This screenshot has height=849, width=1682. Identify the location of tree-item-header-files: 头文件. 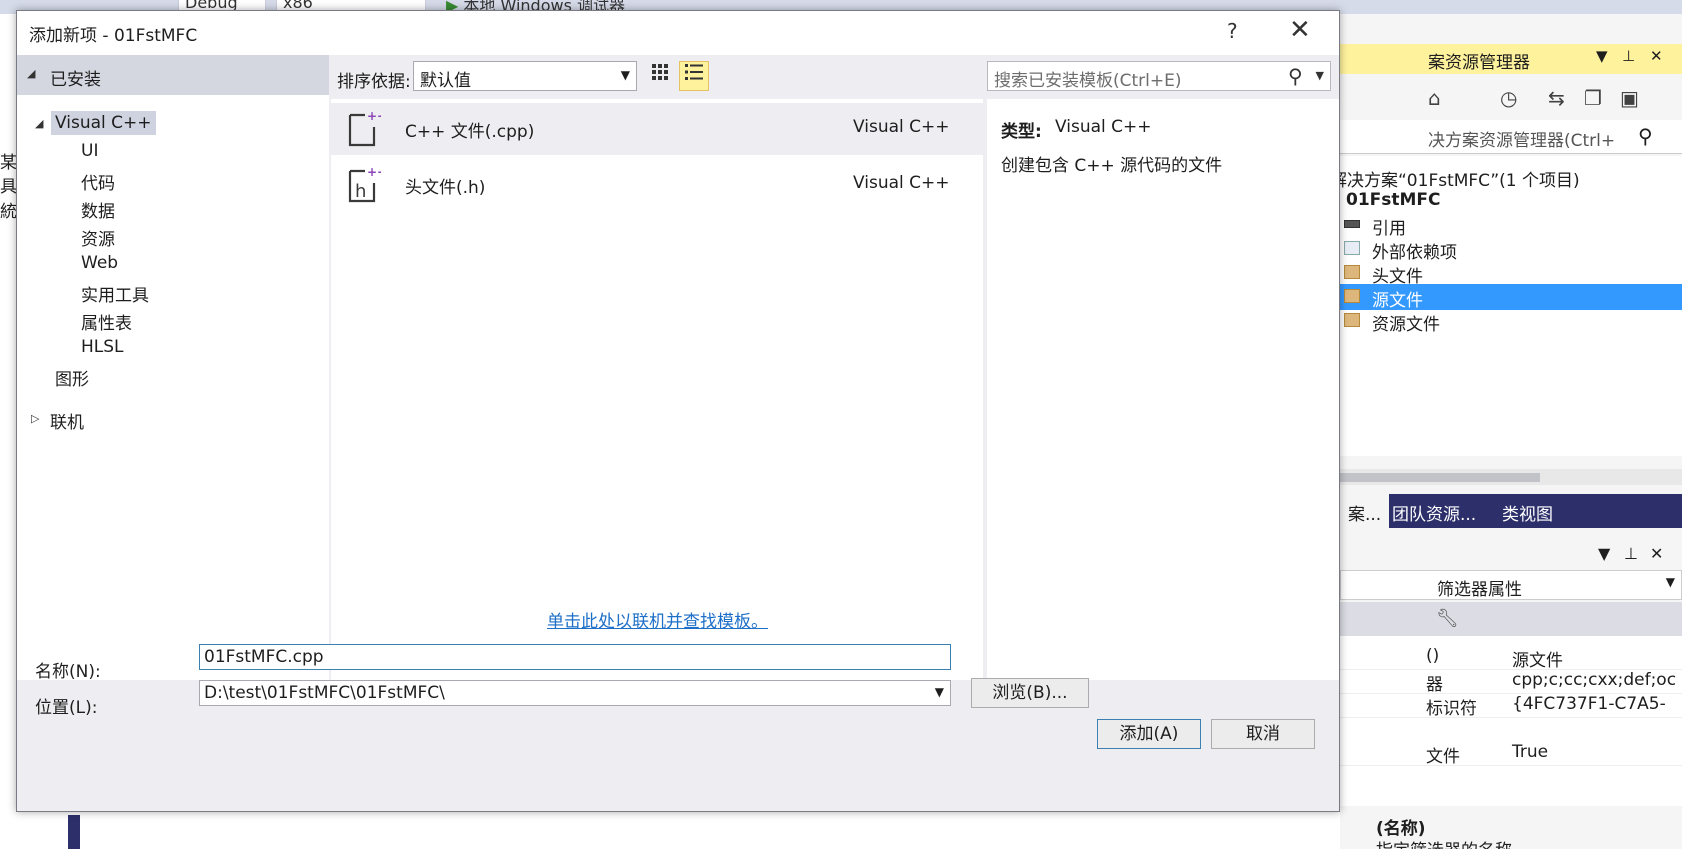
(1511, 273).